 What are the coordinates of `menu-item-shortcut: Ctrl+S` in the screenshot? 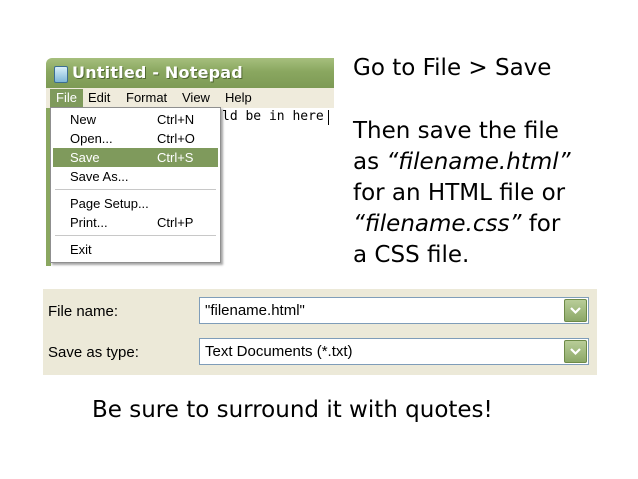 It's located at (175, 157).